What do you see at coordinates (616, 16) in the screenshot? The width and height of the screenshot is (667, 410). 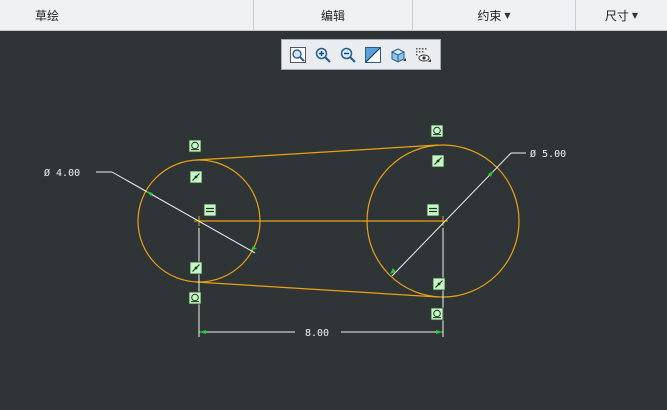 I see `tab-dimension-label: 尺寸` at bounding box center [616, 16].